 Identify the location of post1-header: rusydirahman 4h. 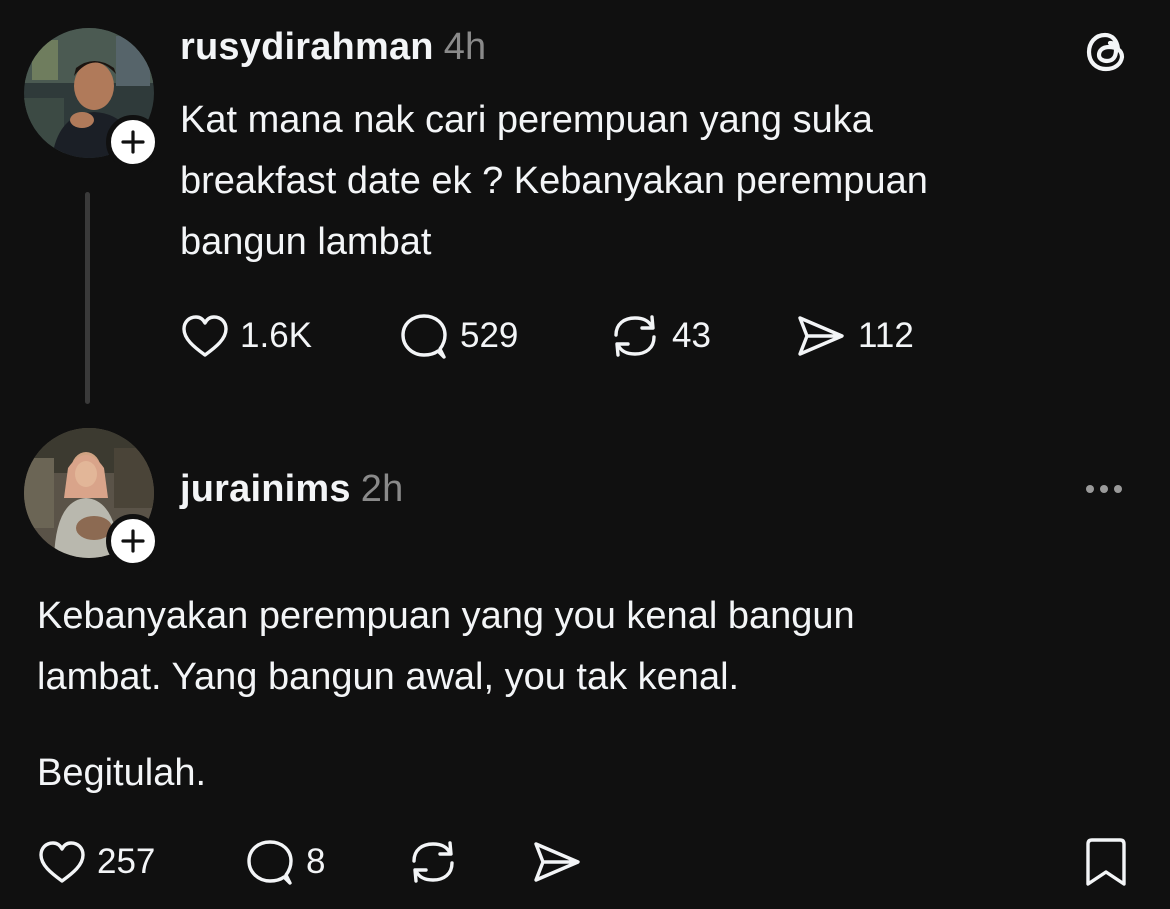
(333, 47).